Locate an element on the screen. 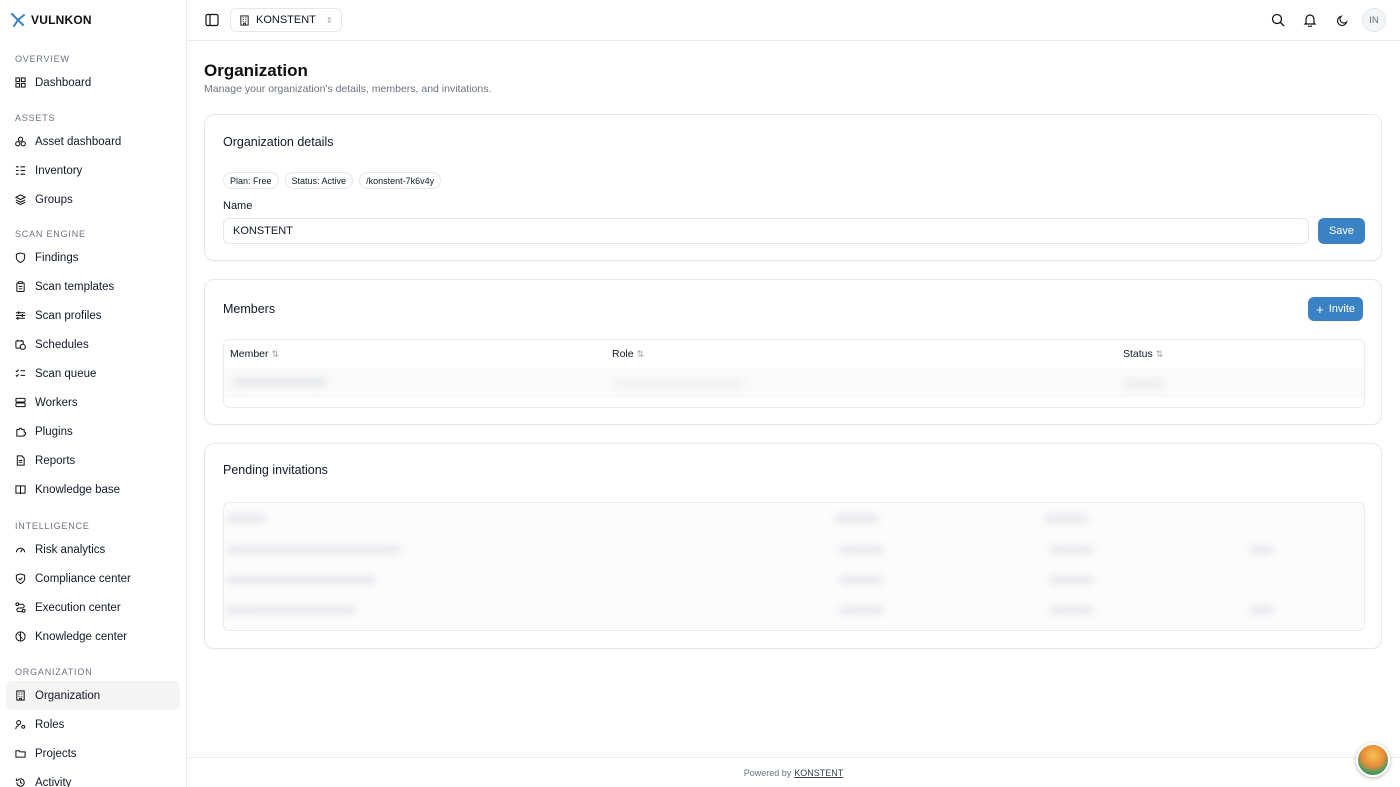  bell-icon is located at coordinates (1310, 20).